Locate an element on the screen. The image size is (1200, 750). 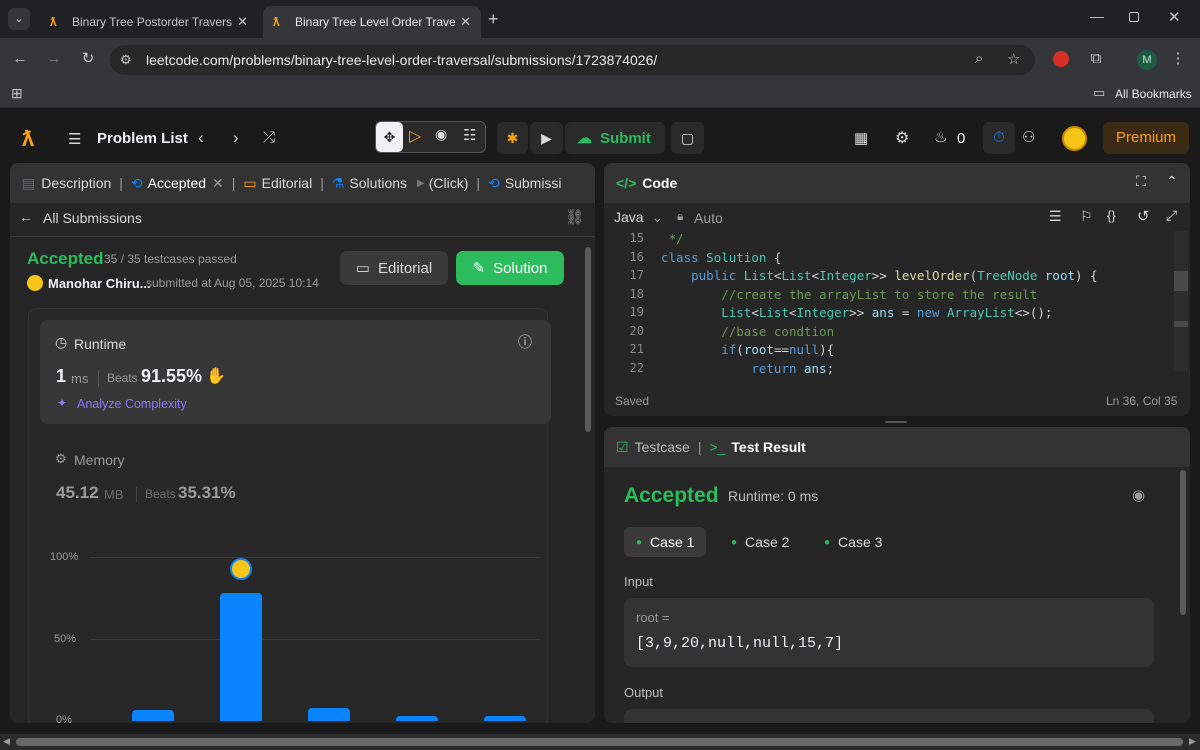
site-info-icon: ⚙ is located at coordinates (126, 60).